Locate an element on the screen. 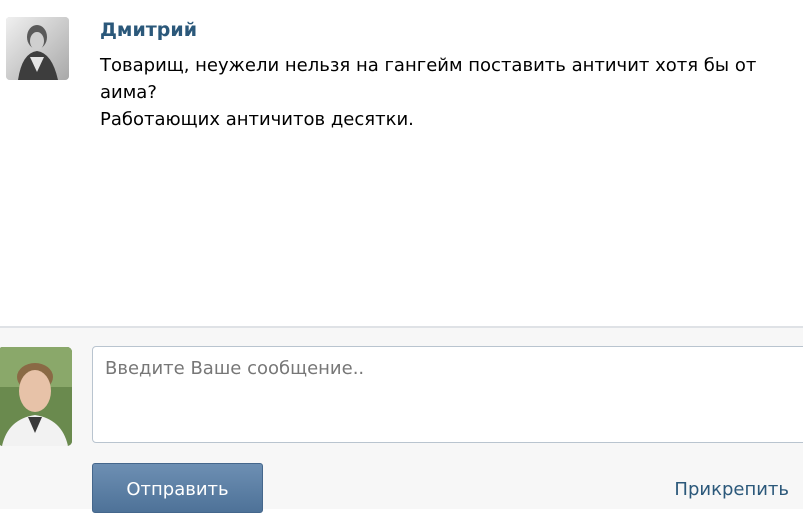 This screenshot has width=803, height=516. sender-avatar is located at coordinates (37, 48).